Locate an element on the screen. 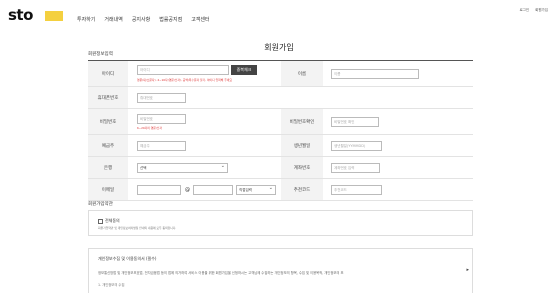  row-phone: 휴대폰번호 휴대번호 is located at coordinates (280, 98).